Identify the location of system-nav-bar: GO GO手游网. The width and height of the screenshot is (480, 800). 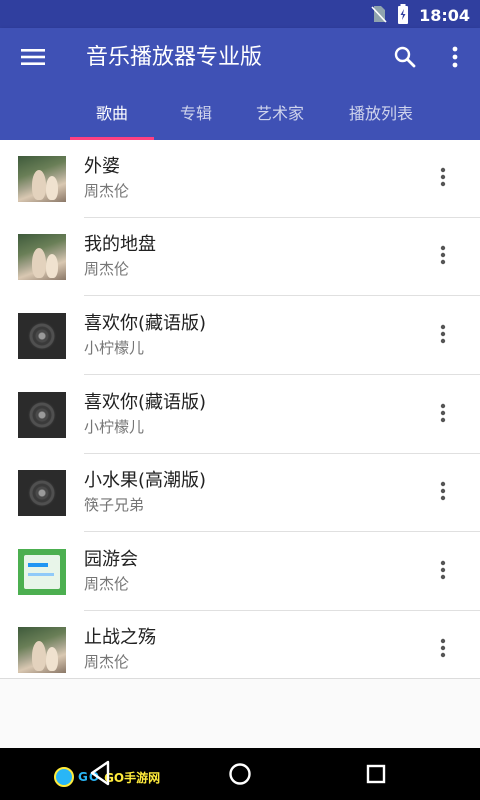
(240, 774).